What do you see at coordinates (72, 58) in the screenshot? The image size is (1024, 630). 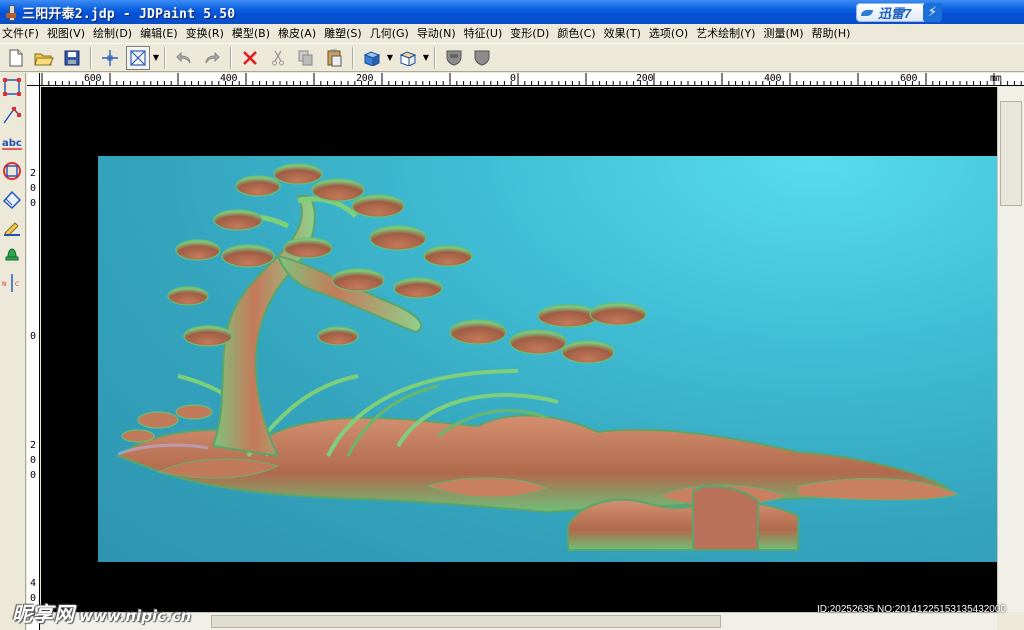 I see `save-icon` at bounding box center [72, 58].